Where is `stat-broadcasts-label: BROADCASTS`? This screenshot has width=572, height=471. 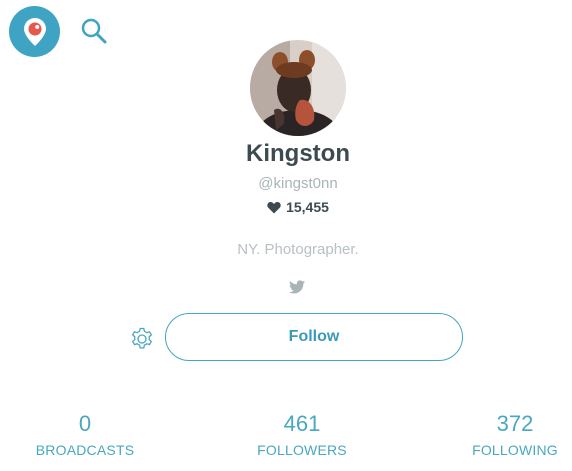 stat-broadcasts-label: BROADCASTS is located at coordinates (85, 450).